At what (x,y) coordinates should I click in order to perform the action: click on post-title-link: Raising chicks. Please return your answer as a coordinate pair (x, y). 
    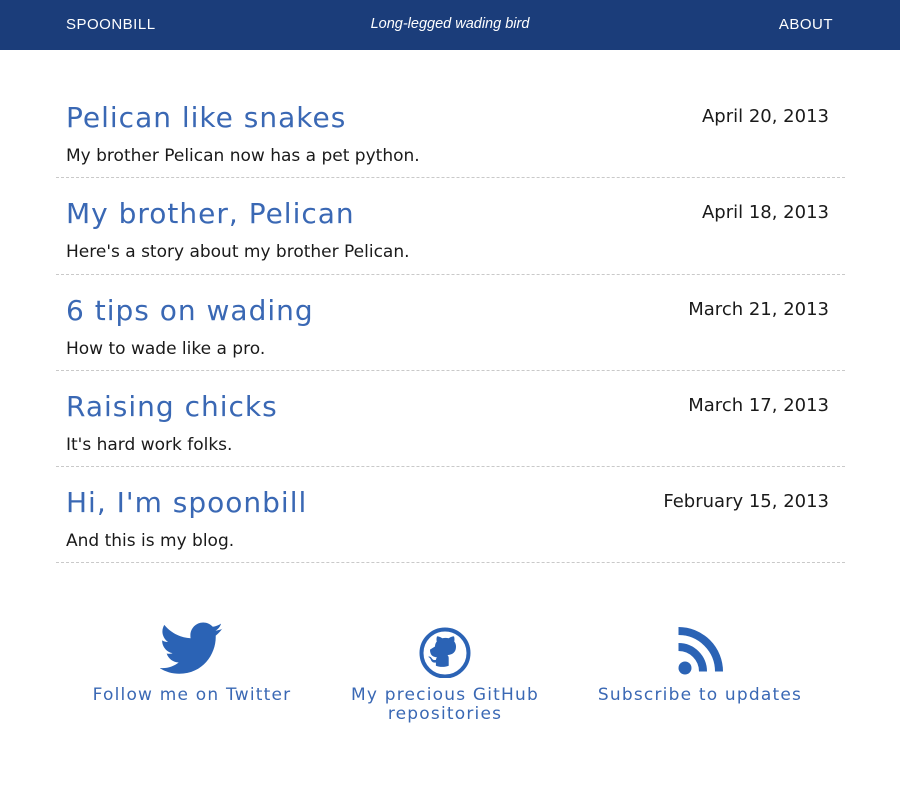
    Looking at the image, I should click on (172, 406).